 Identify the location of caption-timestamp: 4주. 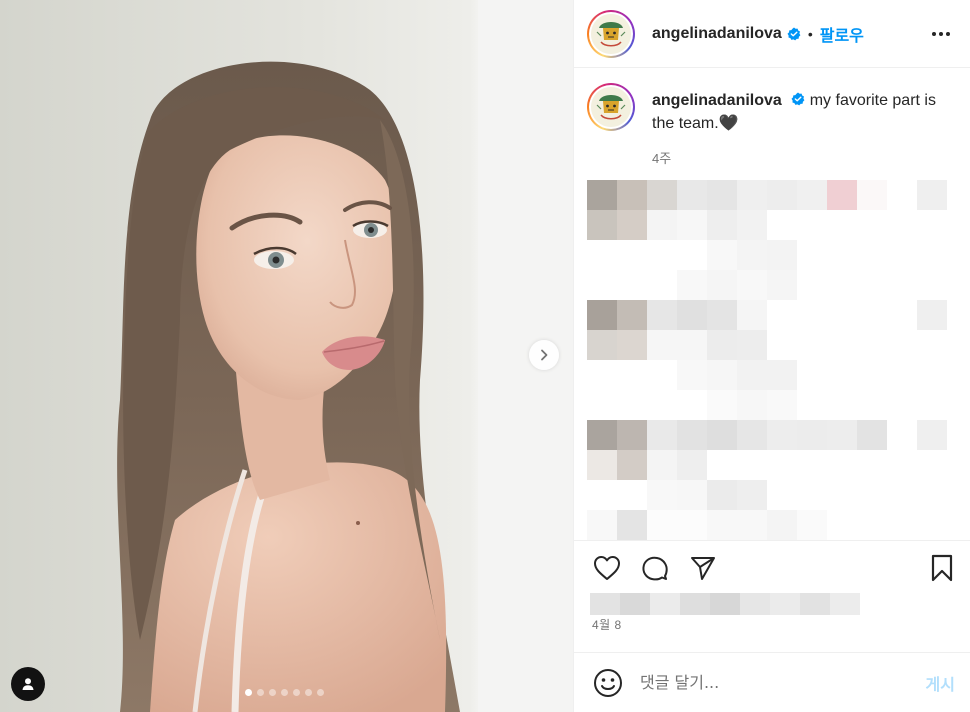
(797, 157).